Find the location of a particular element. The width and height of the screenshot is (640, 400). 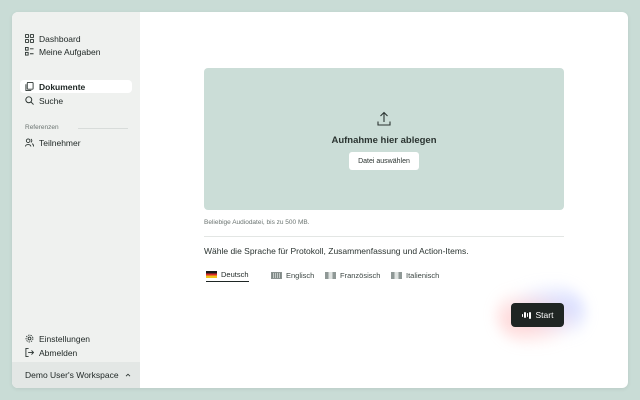

french-flag-icon is located at coordinates (330, 275).